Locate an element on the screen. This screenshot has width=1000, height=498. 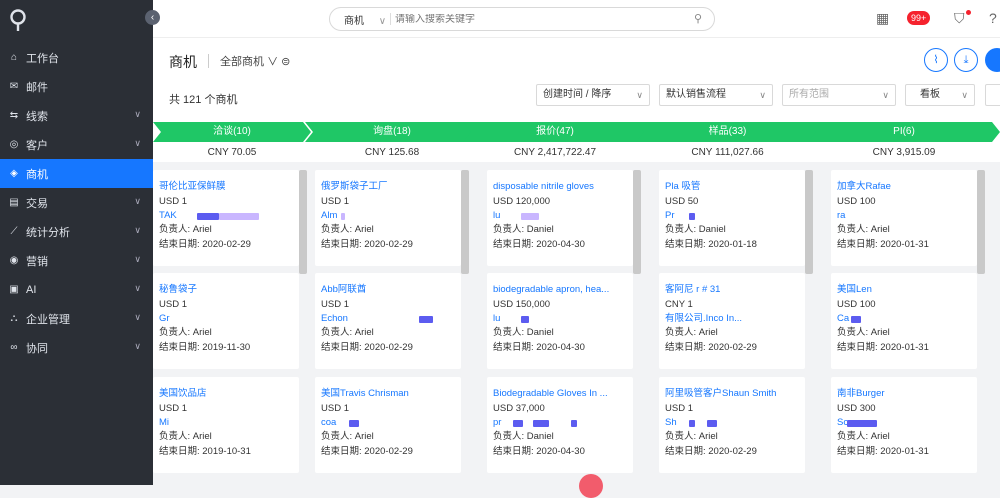
stage-4: PI(6) CNY 3,915.09 is located at coordinates (904, 142).